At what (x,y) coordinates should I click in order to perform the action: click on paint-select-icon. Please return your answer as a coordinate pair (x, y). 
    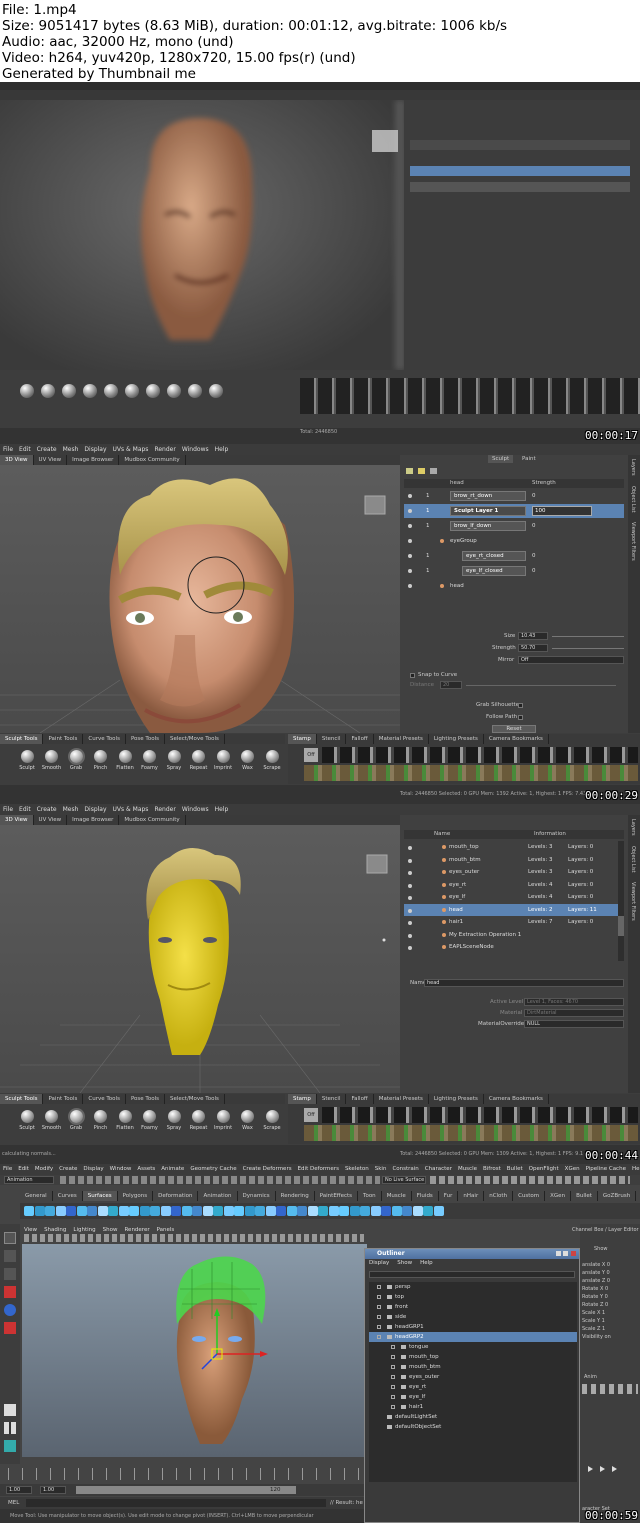
    Looking at the image, I should click on (10, 1274).